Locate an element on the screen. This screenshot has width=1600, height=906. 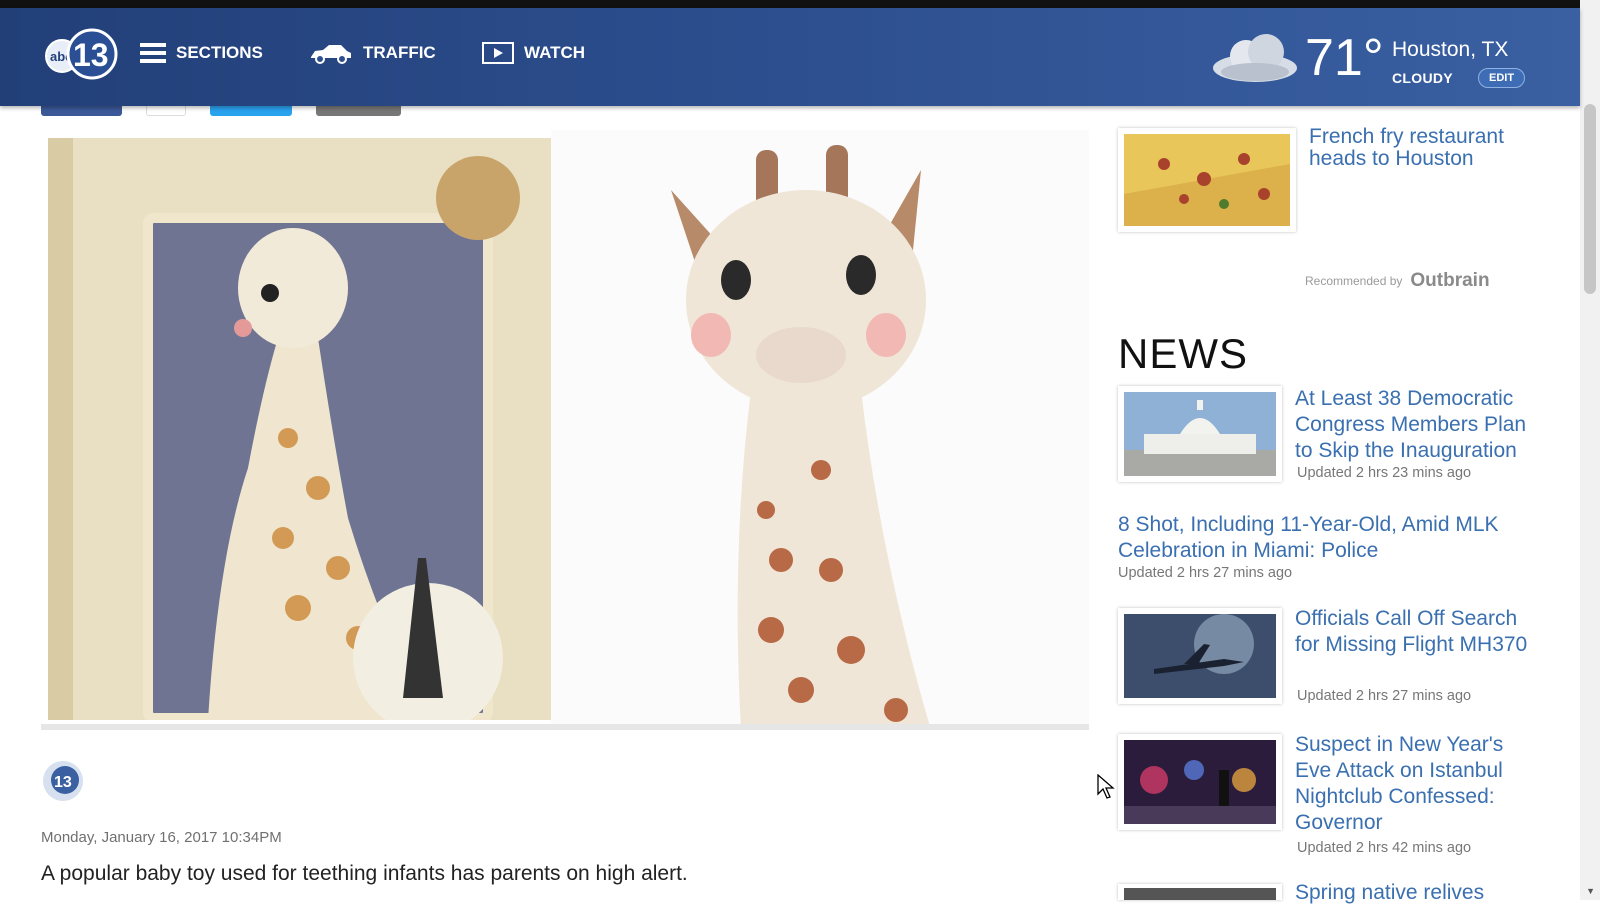
nav-traffic: TRAFFIC is located at coordinates (372, 53).